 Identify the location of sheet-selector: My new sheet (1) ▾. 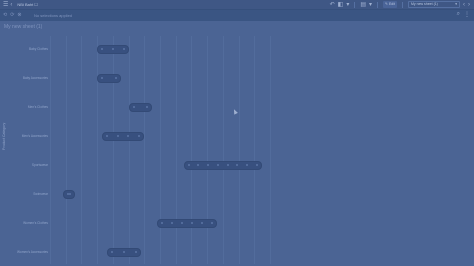
(434, 4).